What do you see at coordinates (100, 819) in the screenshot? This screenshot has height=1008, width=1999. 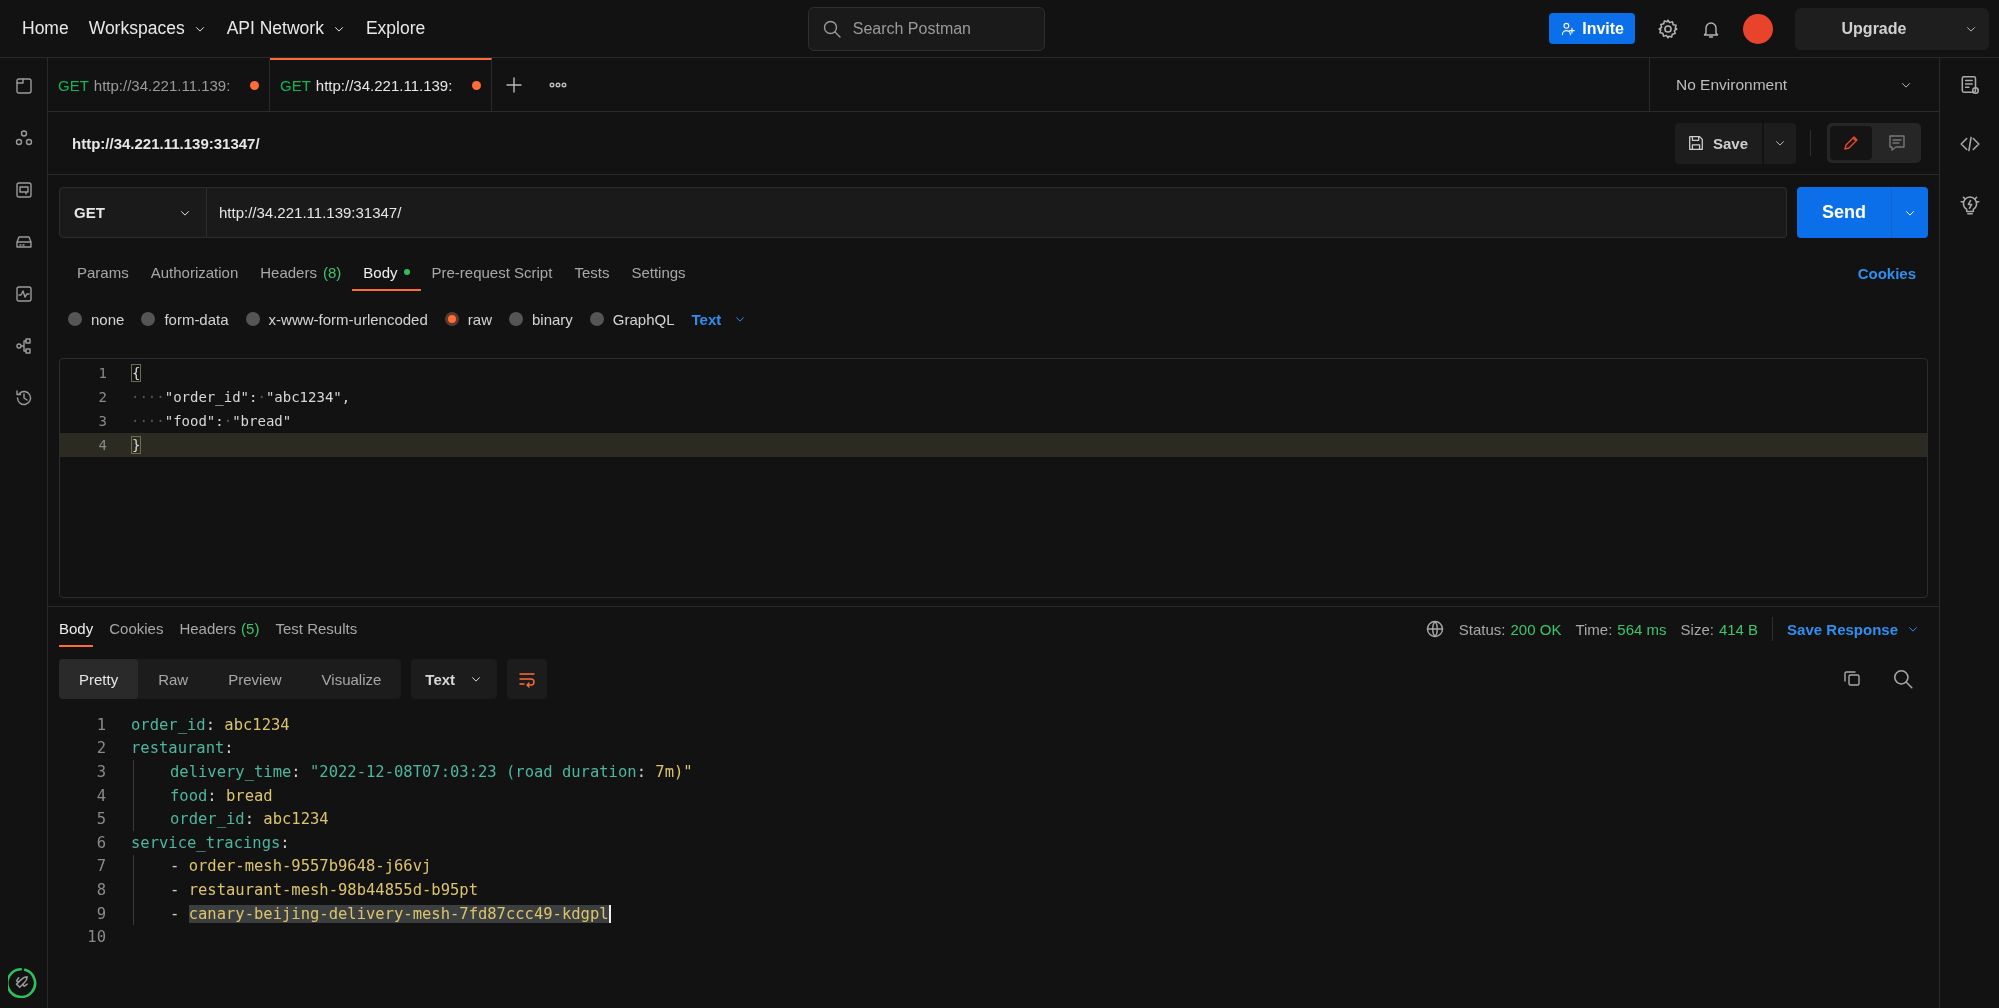 I see `line-number: 5` at bounding box center [100, 819].